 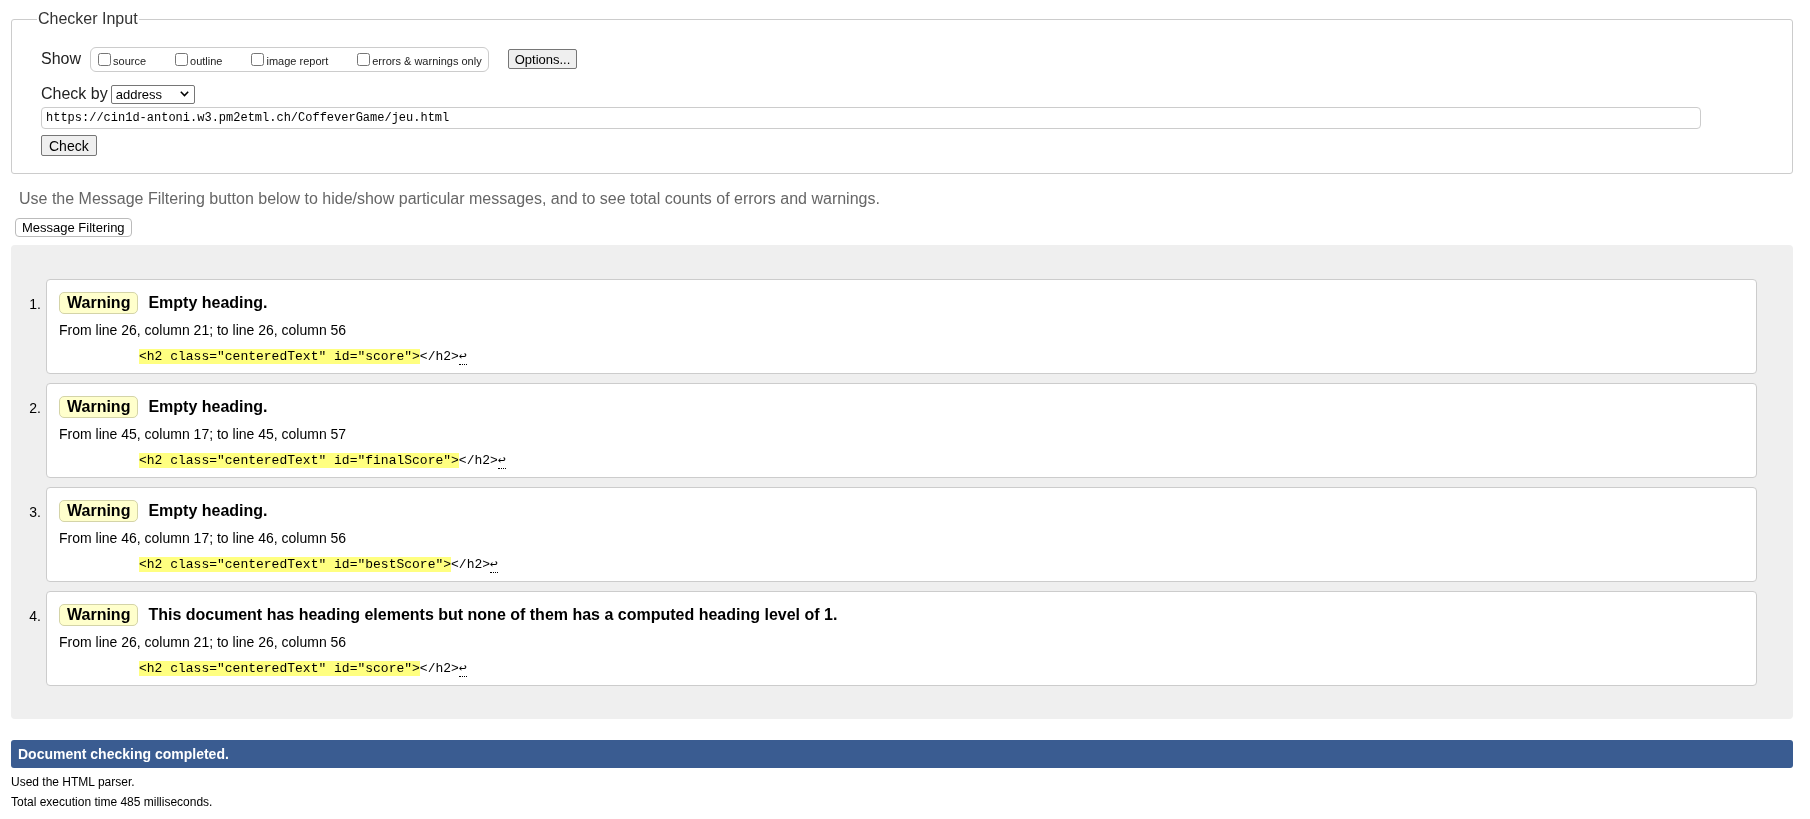 I want to click on code-extract: <h2 class="centeredText" id="finalScore"></h2>, so click(x=318, y=461).